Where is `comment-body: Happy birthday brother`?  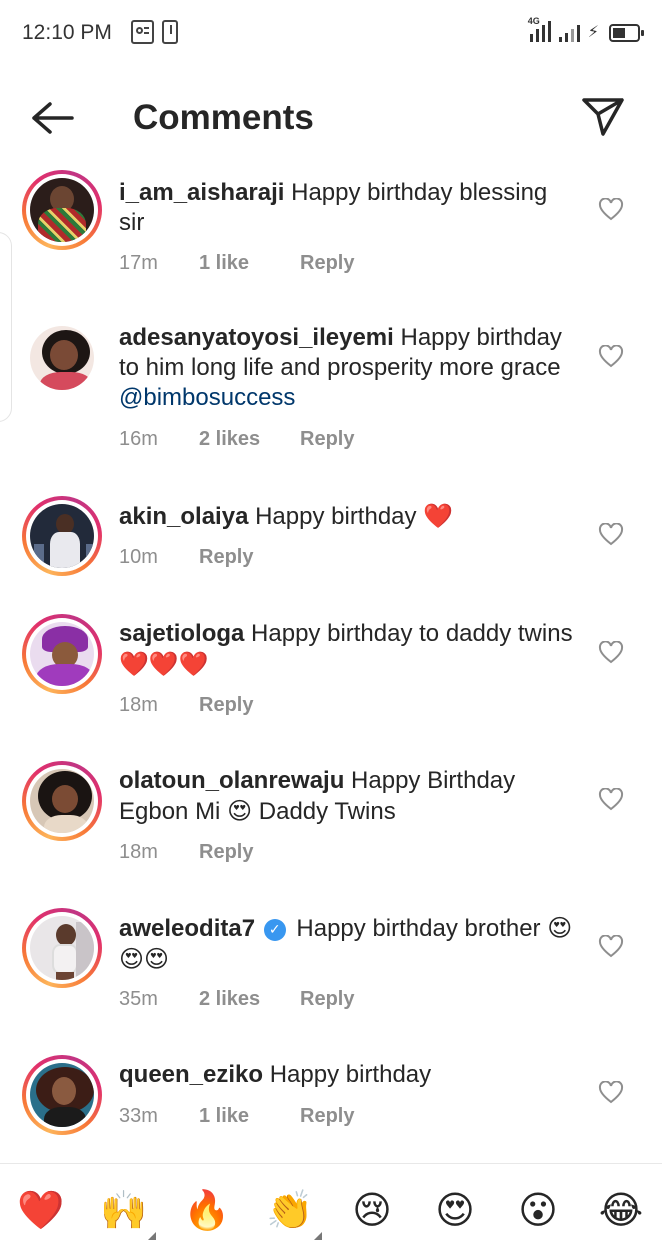
comment-body: Happy birthday brother is located at coordinates (418, 928).